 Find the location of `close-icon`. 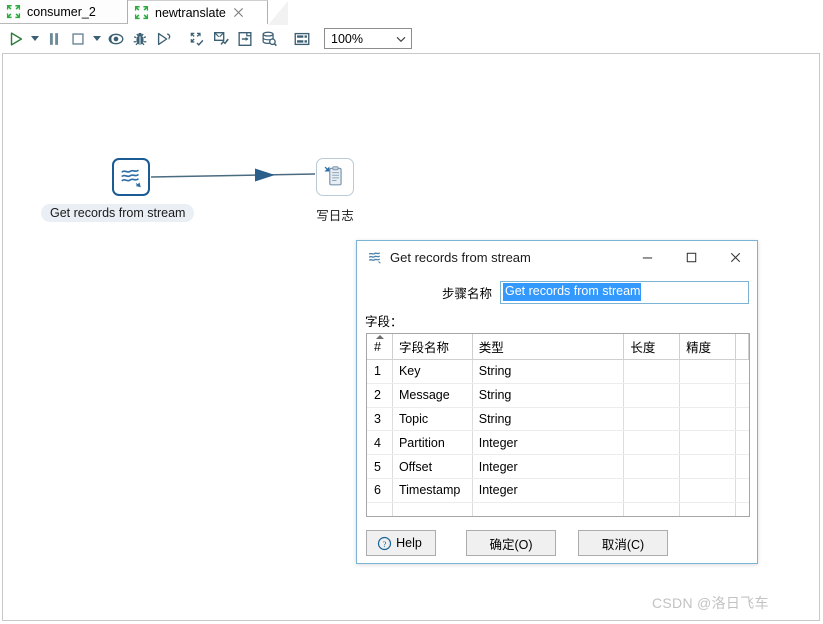

close-icon is located at coordinates (238, 12).